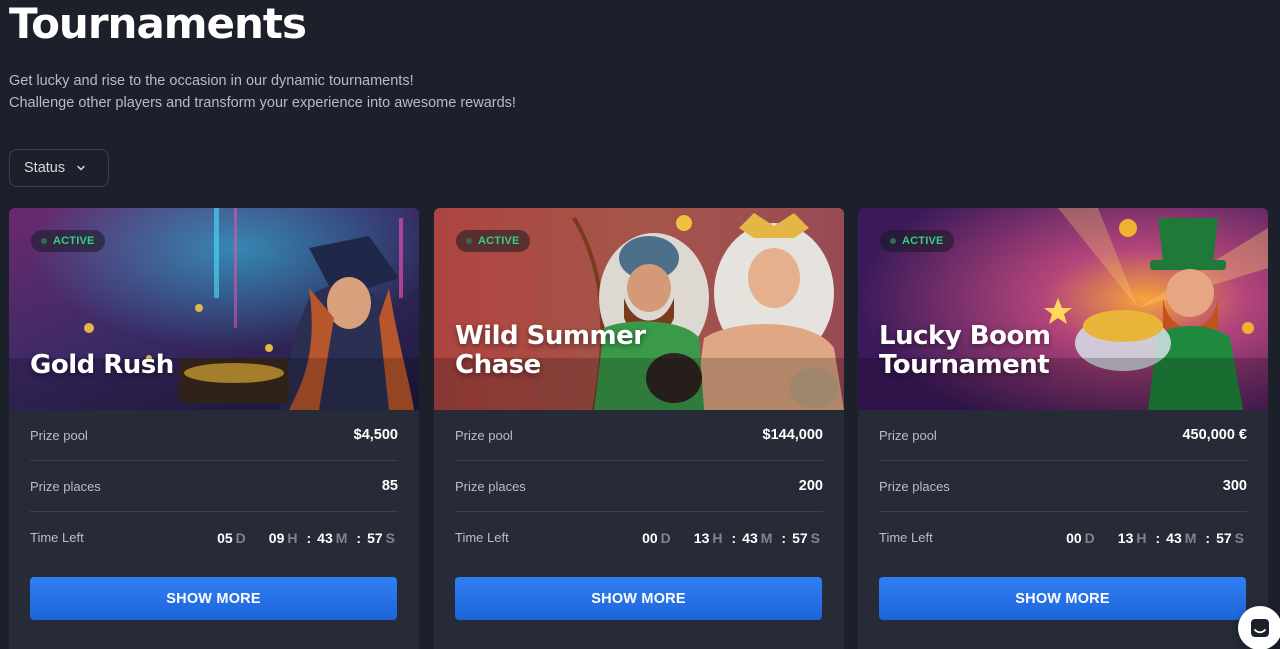  I want to click on timer-days: 05, so click(225, 537).